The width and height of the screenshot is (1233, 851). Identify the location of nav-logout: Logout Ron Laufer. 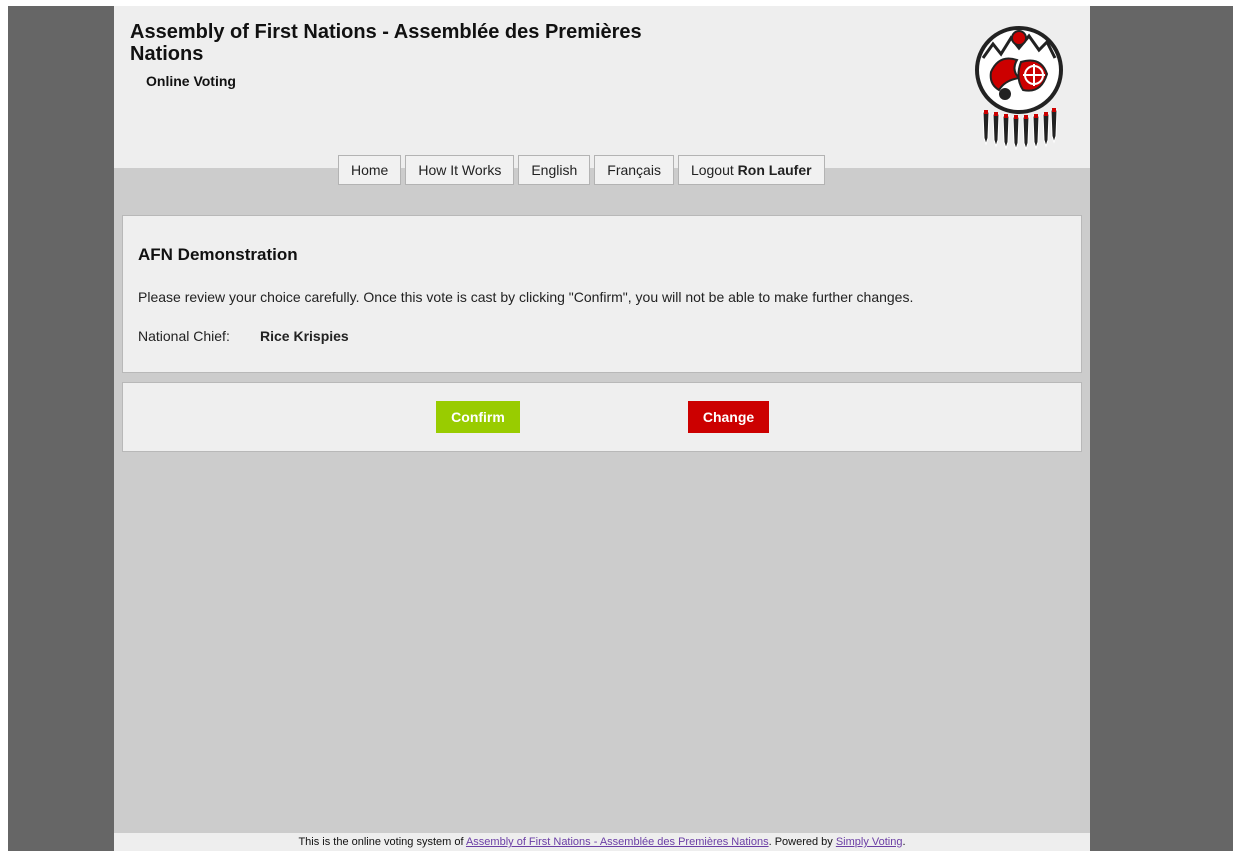
(751, 170).